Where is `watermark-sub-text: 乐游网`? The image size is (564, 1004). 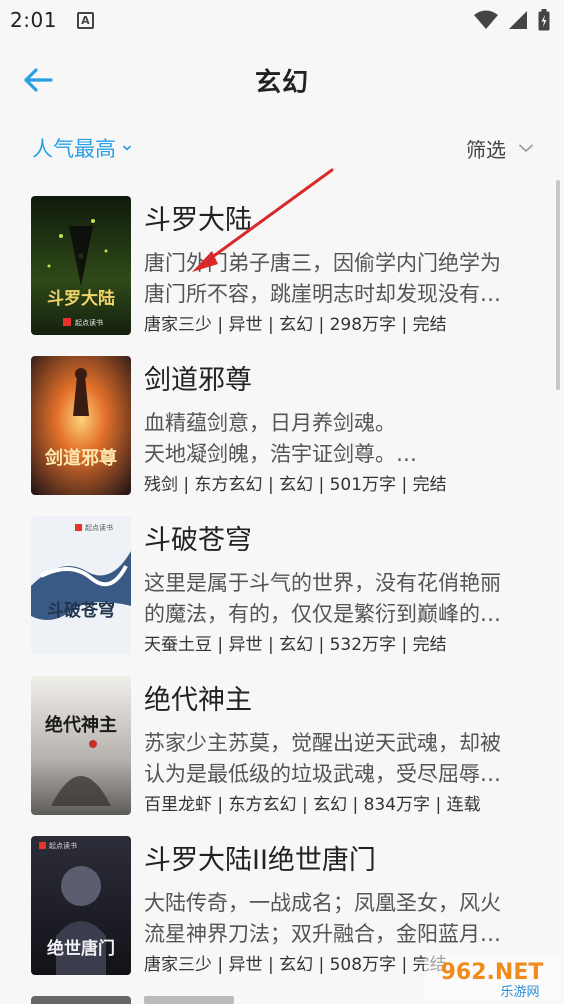 watermark-sub-text: 乐游网 is located at coordinates (519, 992).